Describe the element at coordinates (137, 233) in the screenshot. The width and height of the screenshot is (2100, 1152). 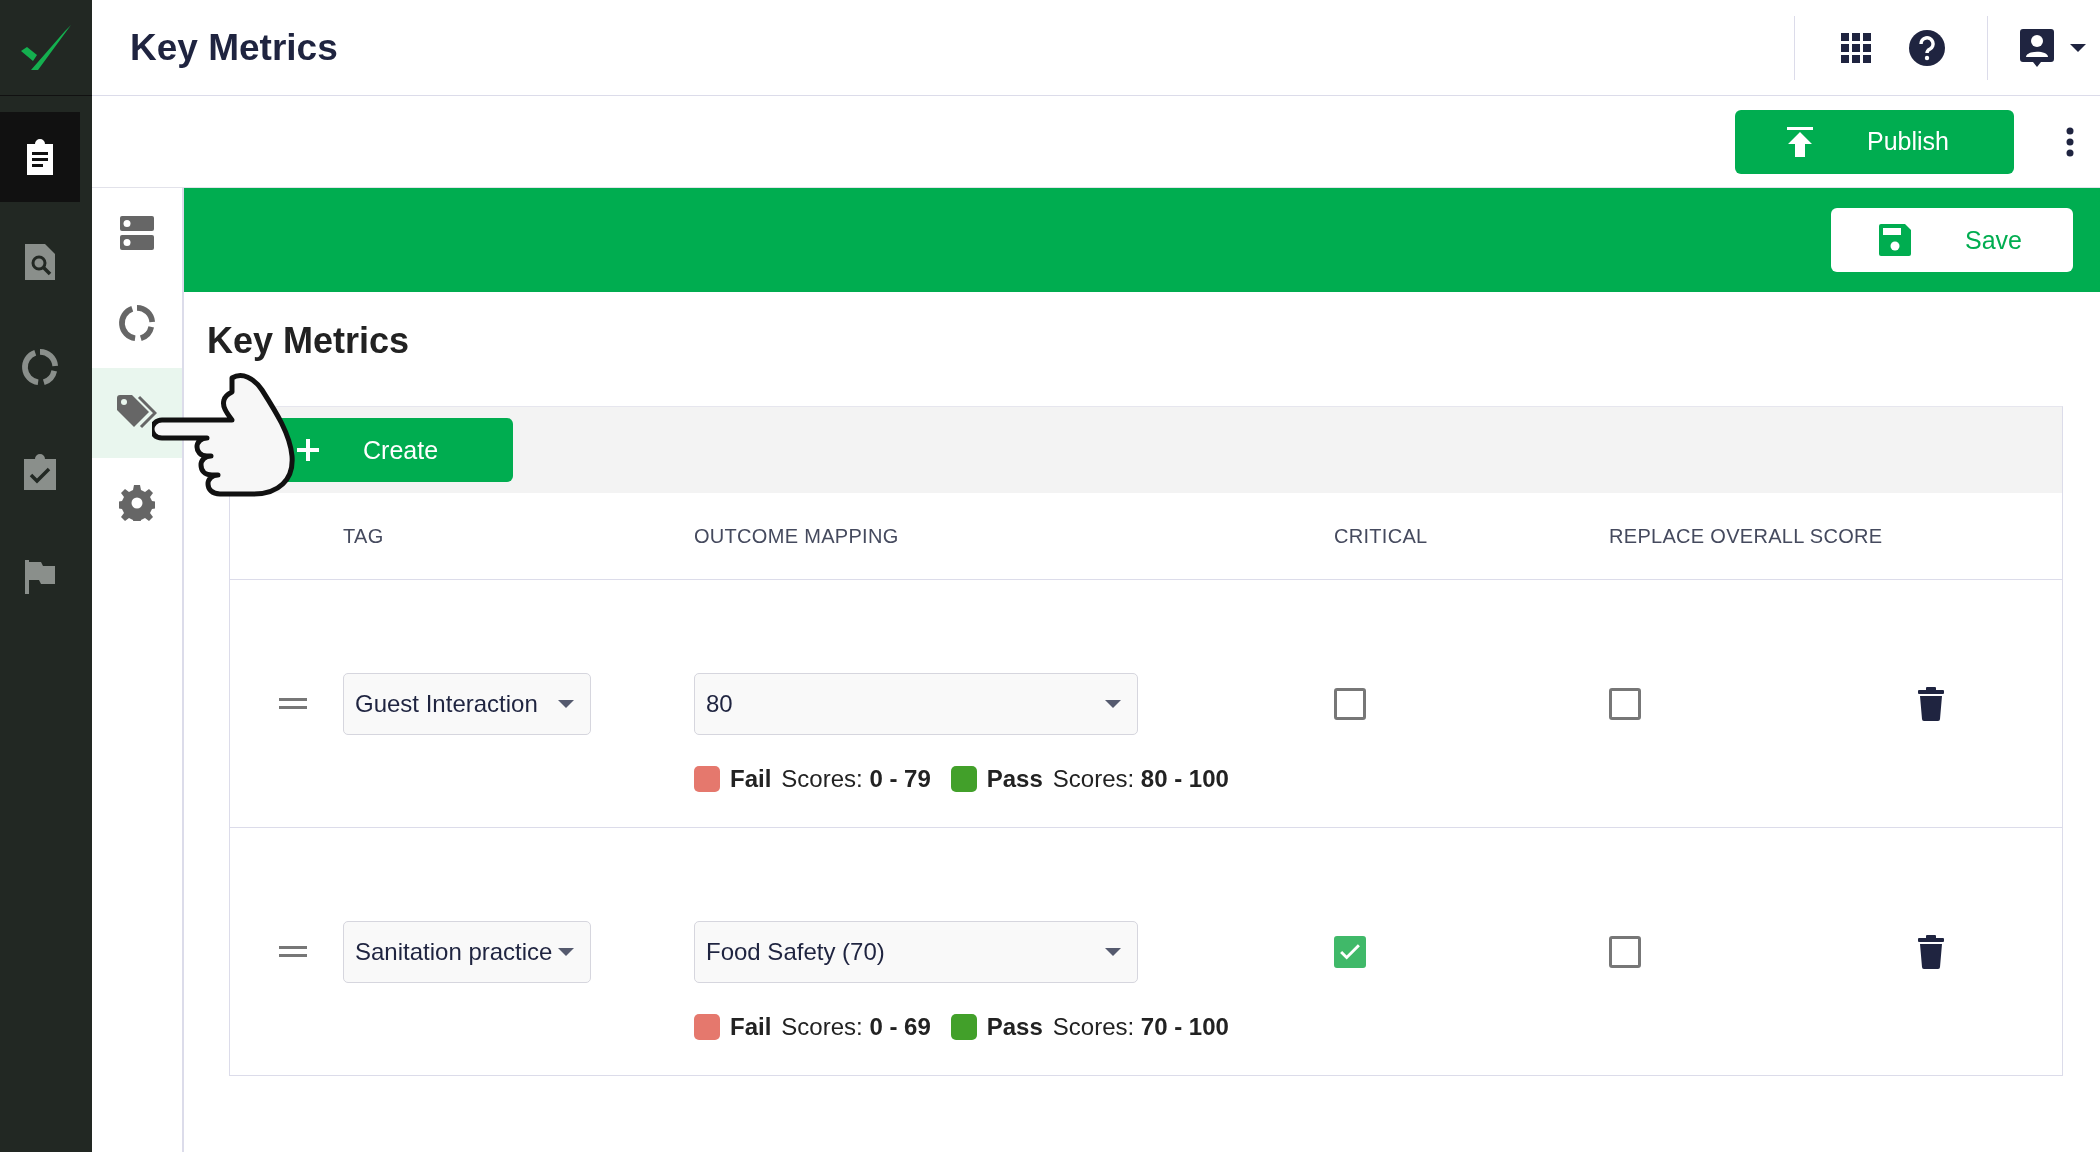
I see `stacked-sections-icon` at that location.